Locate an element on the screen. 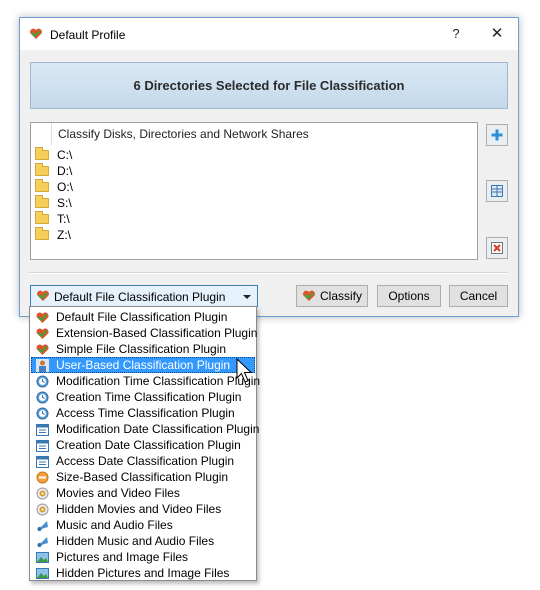 Image resolution: width=540 pixels, height=590 pixels. dropdown-option: Extension-Based Classification Plugin is located at coordinates (144, 333).